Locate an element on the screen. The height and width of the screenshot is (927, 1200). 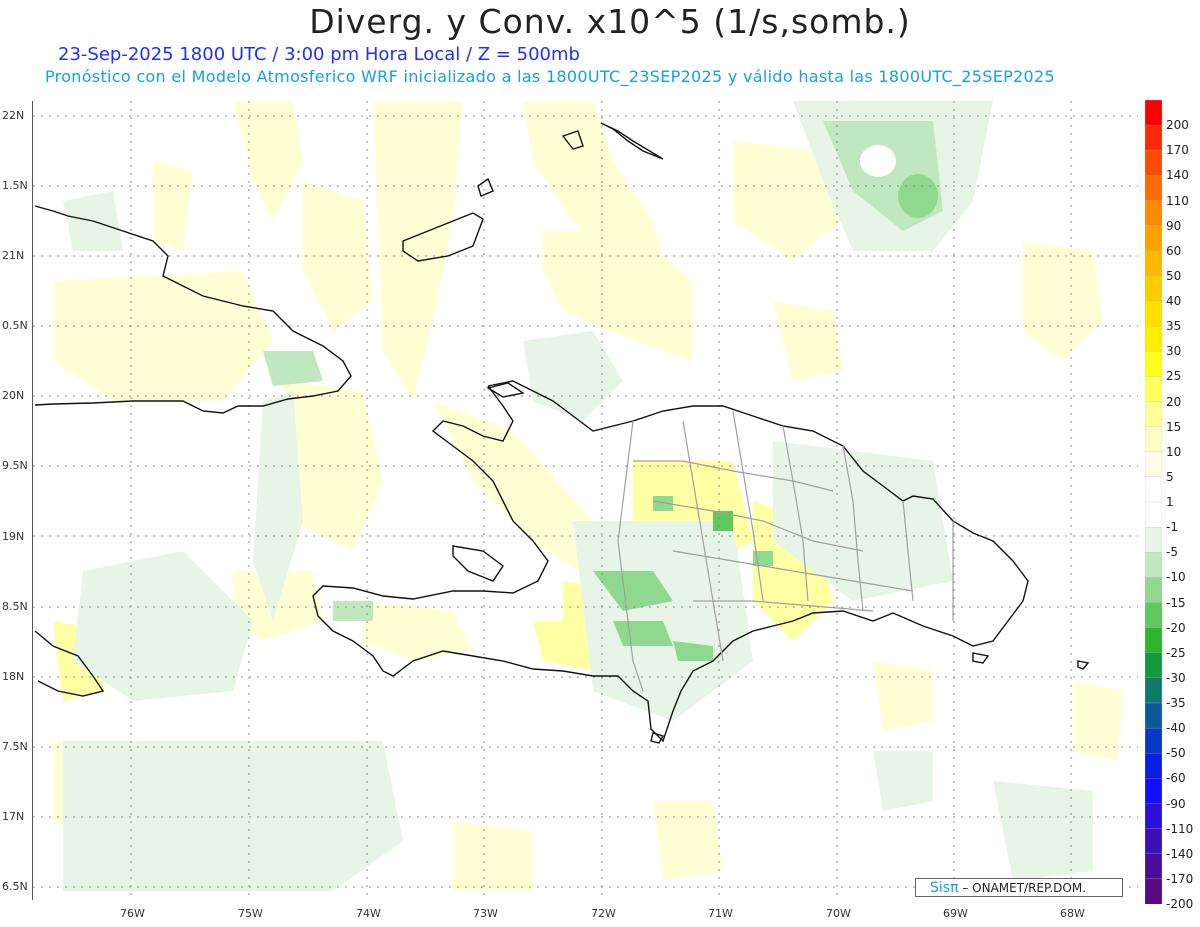
lat-label-20n: 20N is located at coordinates (13, 395).